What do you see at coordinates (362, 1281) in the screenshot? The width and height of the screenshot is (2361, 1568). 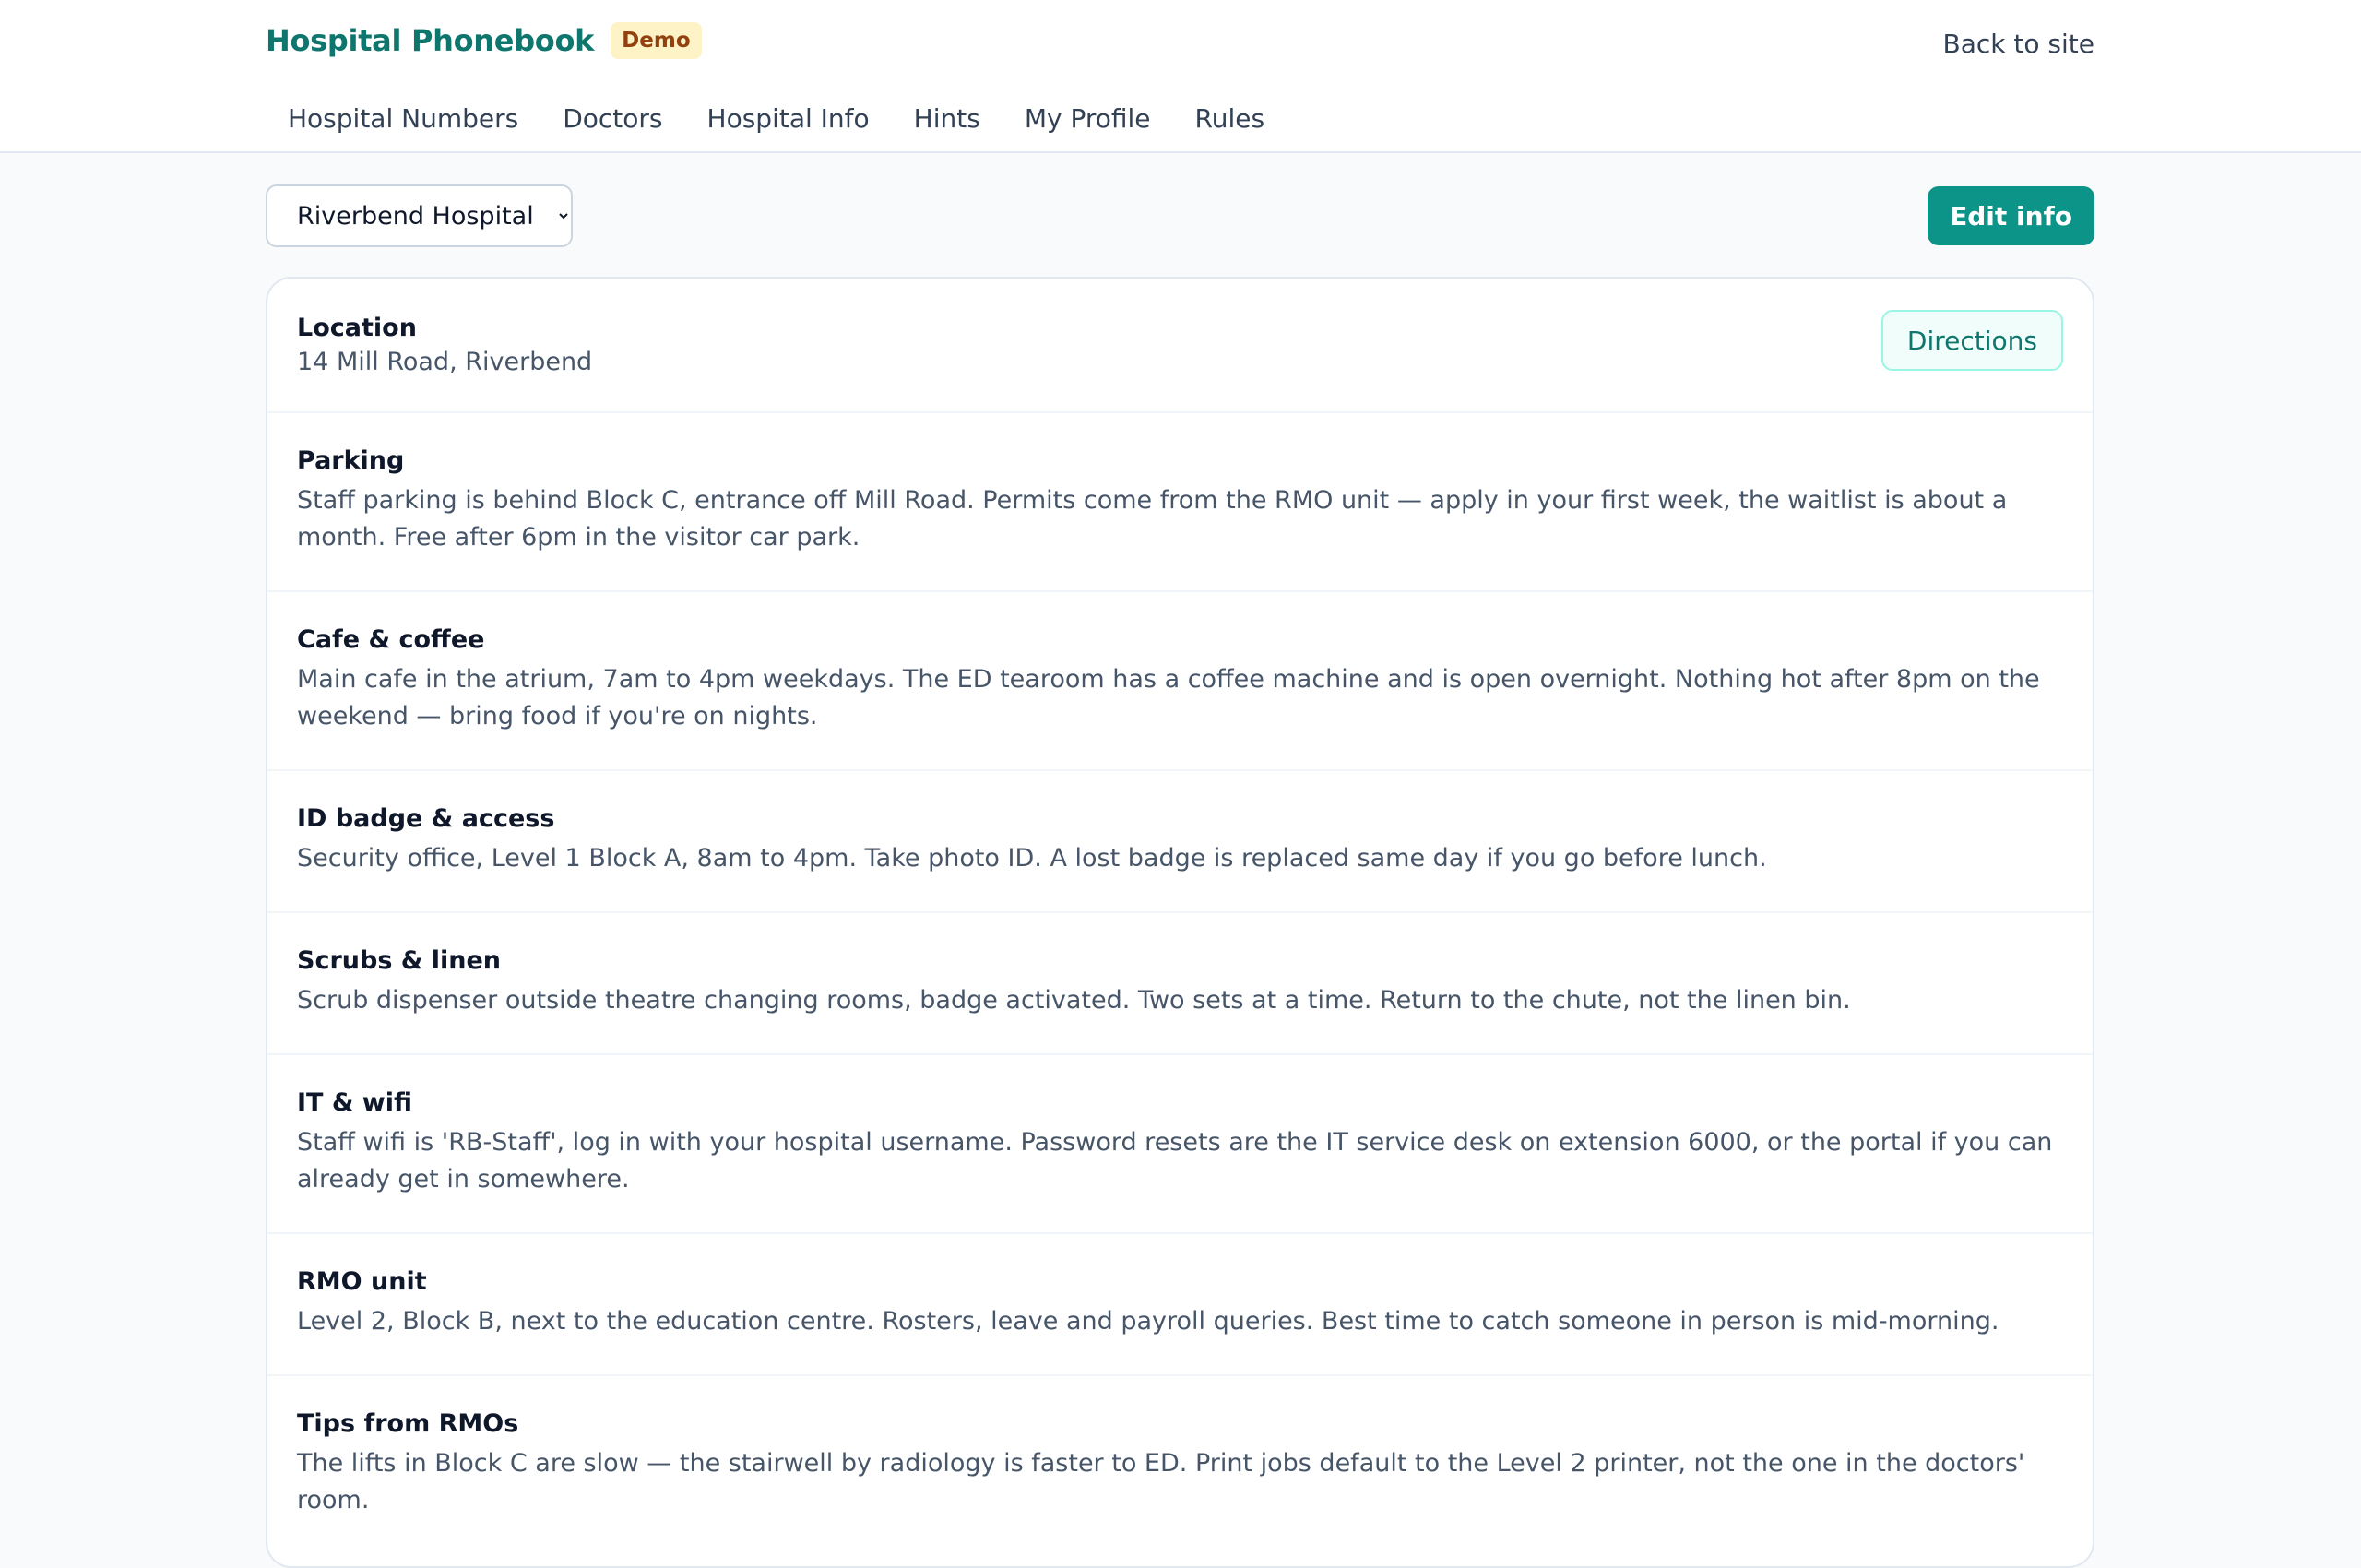 I see `section-title: RMO unit` at bounding box center [362, 1281].